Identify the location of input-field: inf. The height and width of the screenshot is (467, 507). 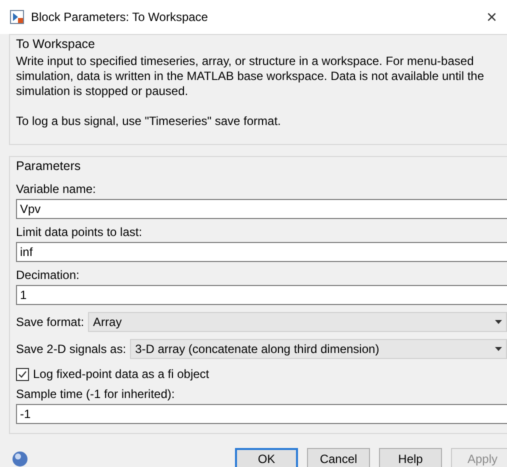
(261, 252).